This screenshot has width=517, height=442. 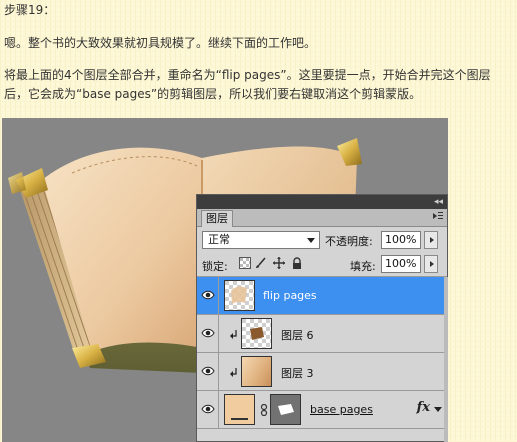 What do you see at coordinates (261, 263) in the screenshot?
I see `lock-paint-brush-icon` at bounding box center [261, 263].